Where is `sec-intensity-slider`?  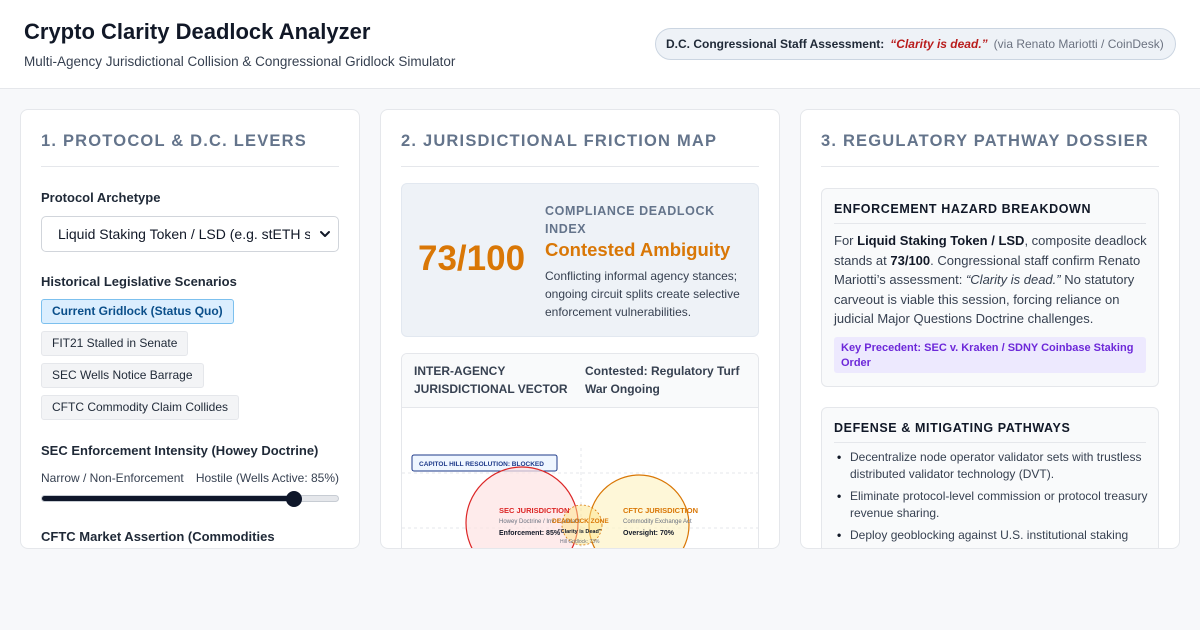
sec-intensity-slider is located at coordinates (190, 499).